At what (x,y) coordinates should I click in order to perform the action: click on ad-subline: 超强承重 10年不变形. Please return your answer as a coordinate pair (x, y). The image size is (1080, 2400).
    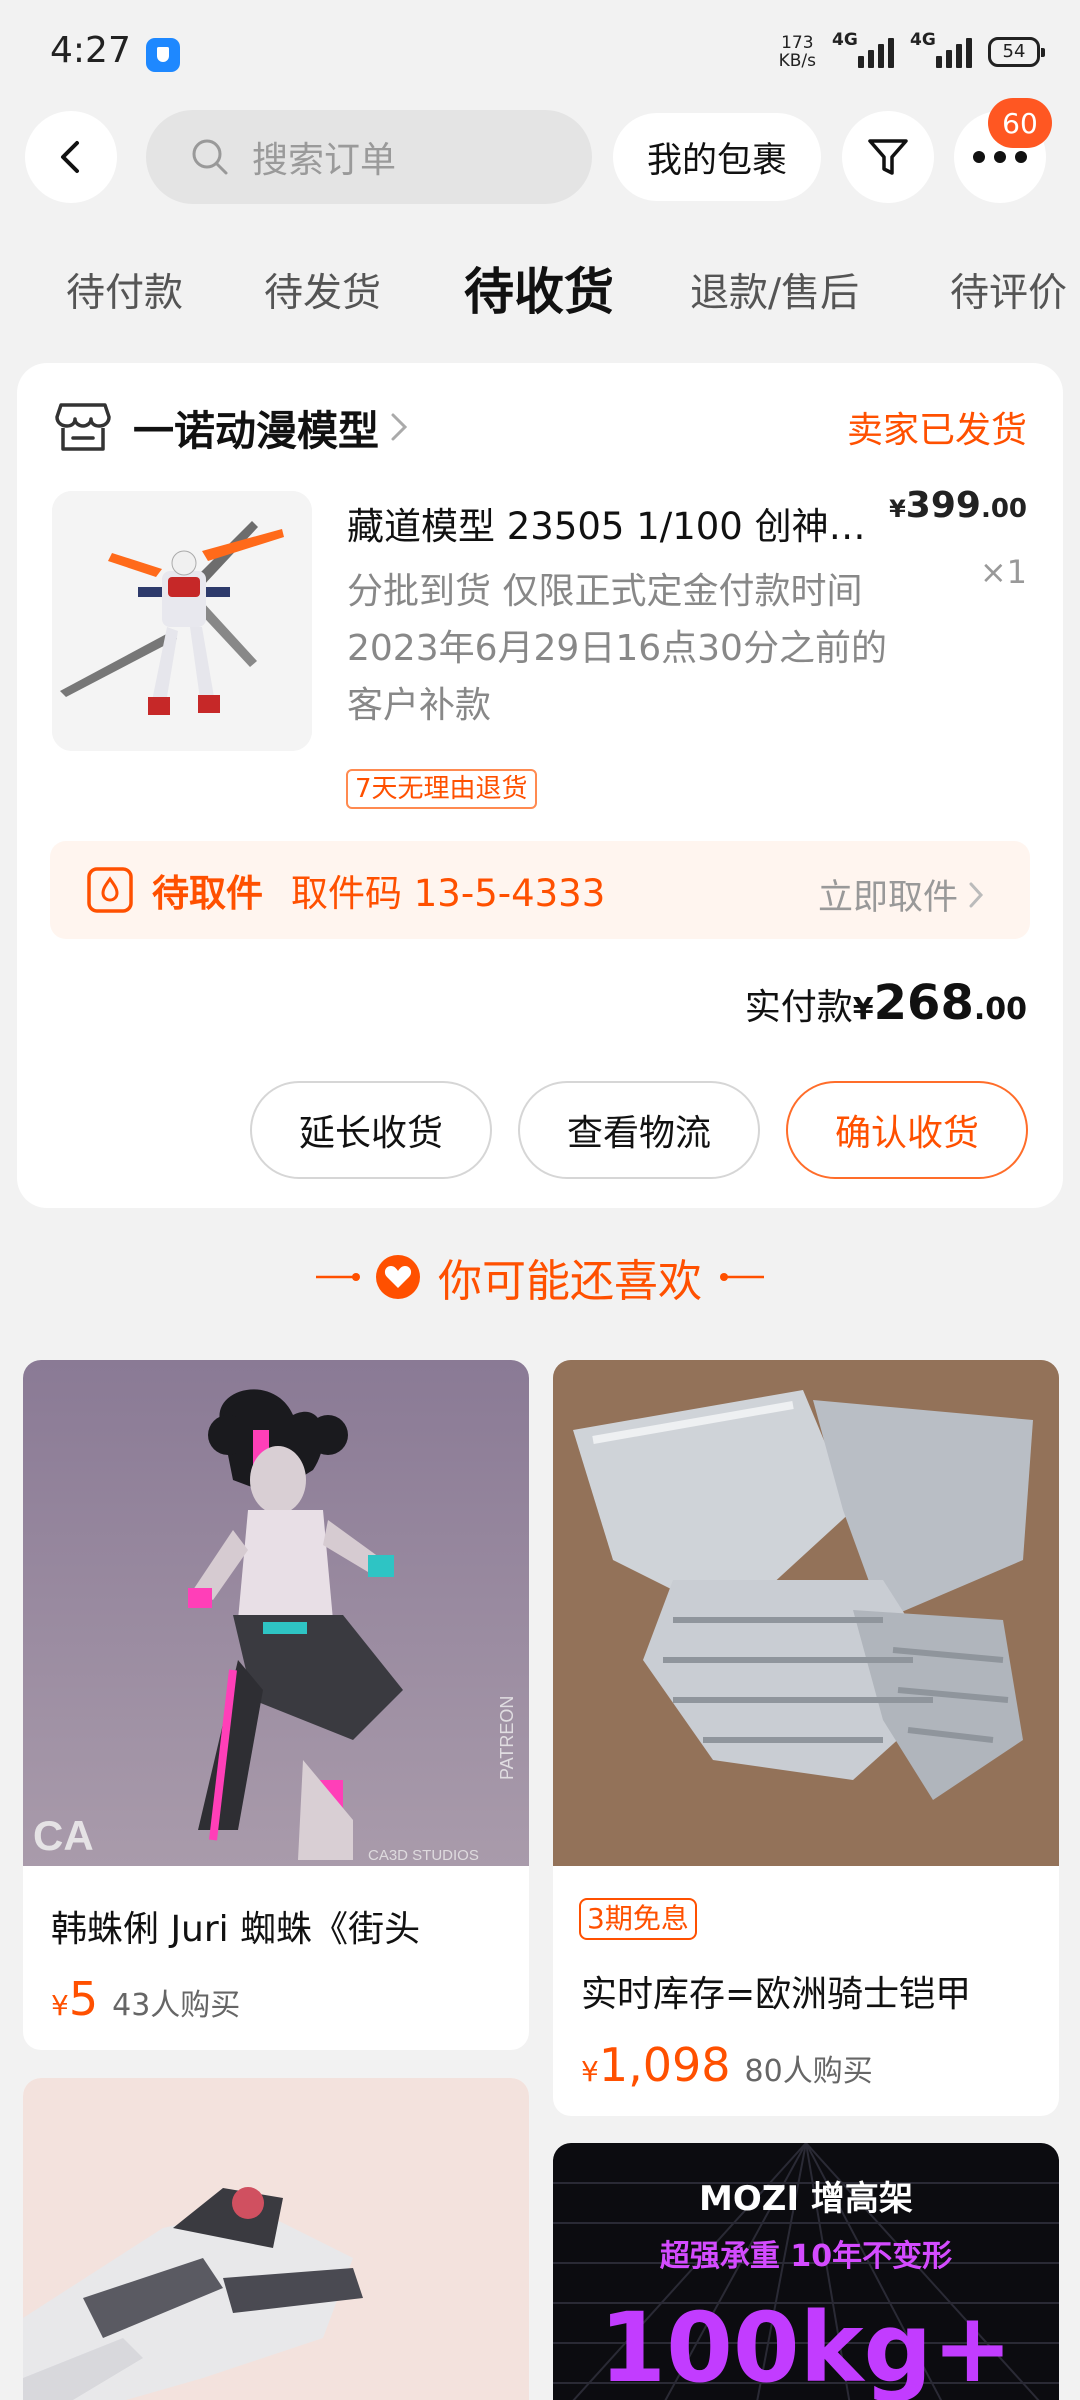
    Looking at the image, I should click on (806, 2256).